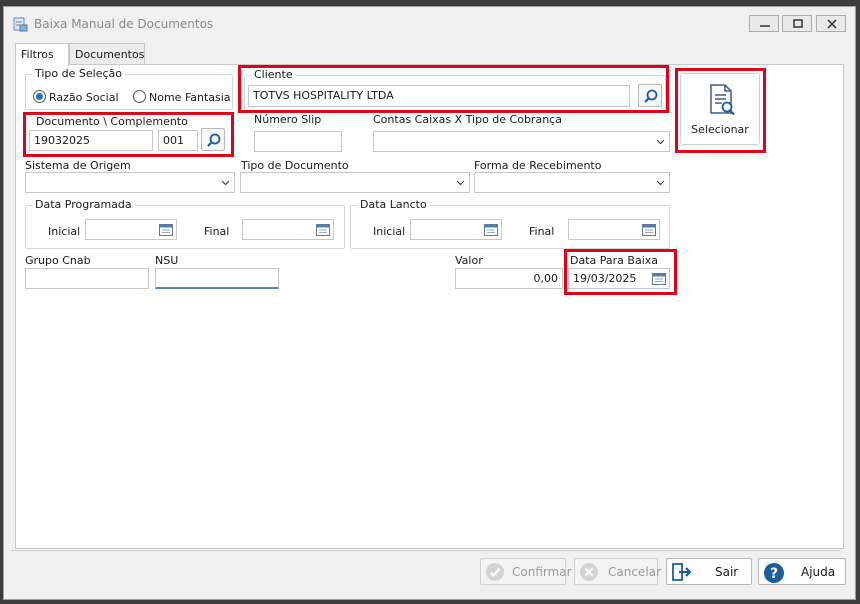  What do you see at coordinates (87, 278) in the screenshot?
I see `cnab-group-input` at bounding box center [87, 278].